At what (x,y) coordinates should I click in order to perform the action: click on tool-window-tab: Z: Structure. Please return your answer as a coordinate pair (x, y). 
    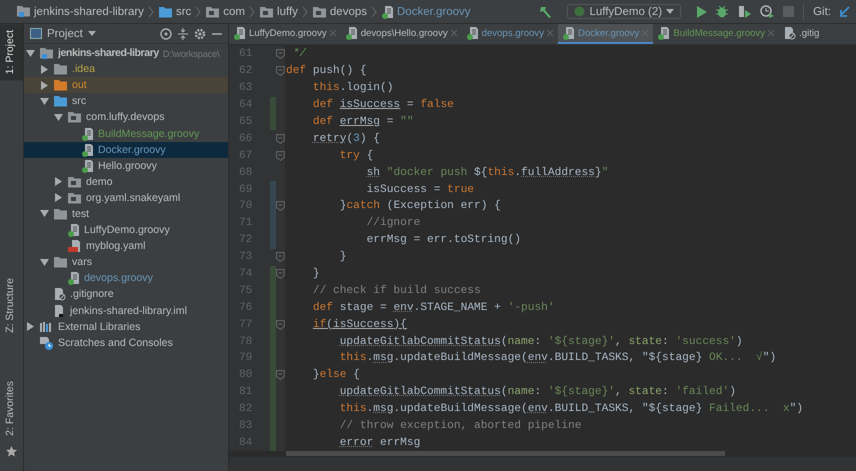
    Looking at the image, I should click on (11, 306).